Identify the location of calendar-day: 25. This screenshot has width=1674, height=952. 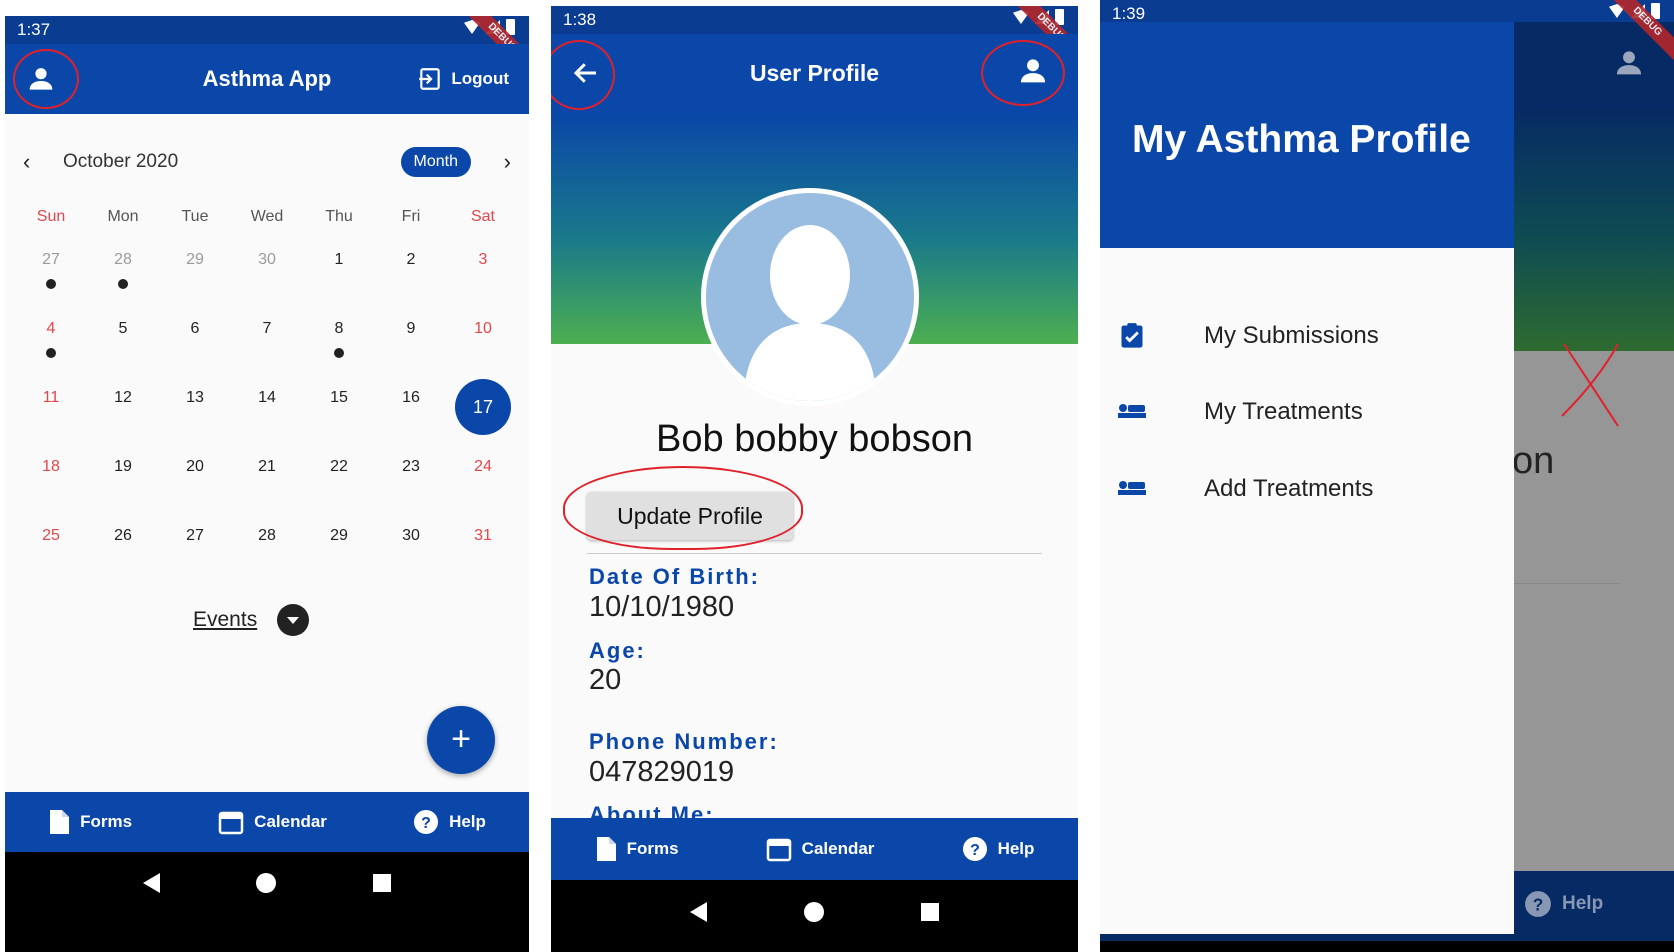
(51, 551).